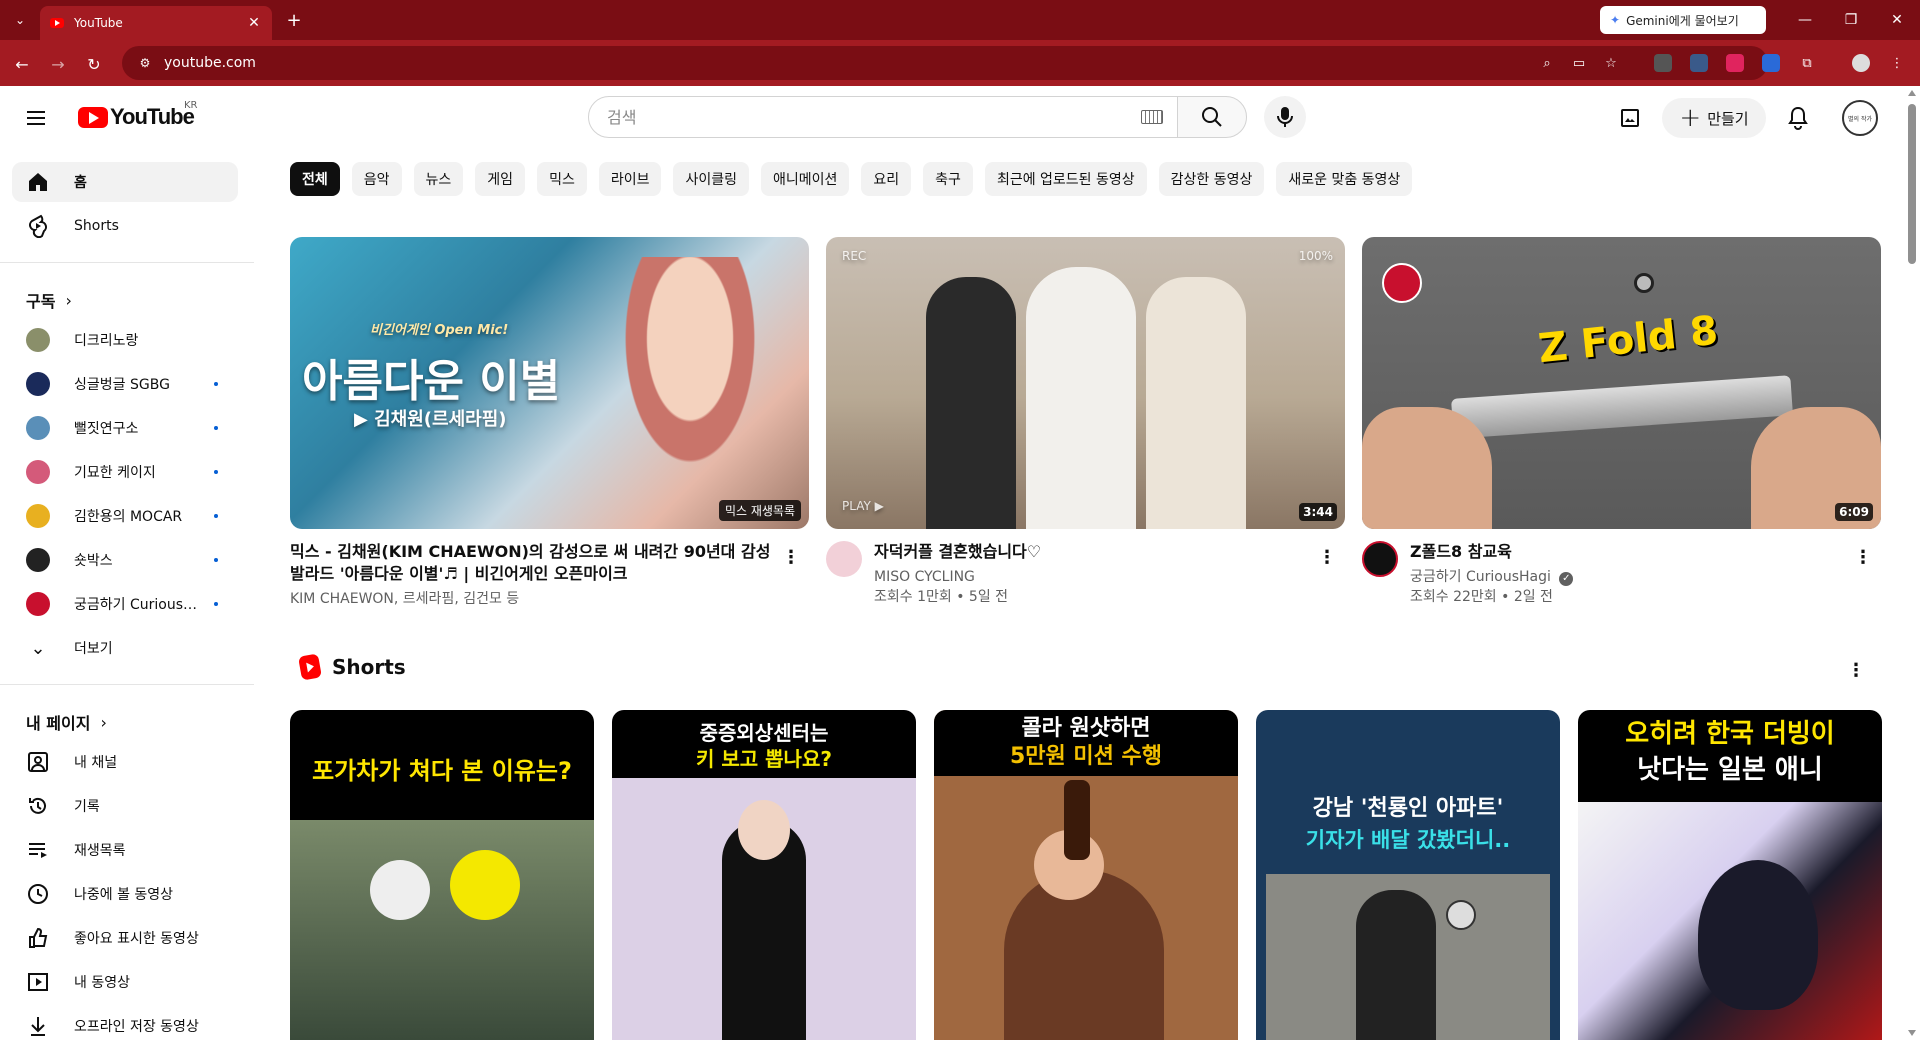  I want to click on short-card: 콜라 원샷하면 5만원 미션 수행, so click(1086, 875).